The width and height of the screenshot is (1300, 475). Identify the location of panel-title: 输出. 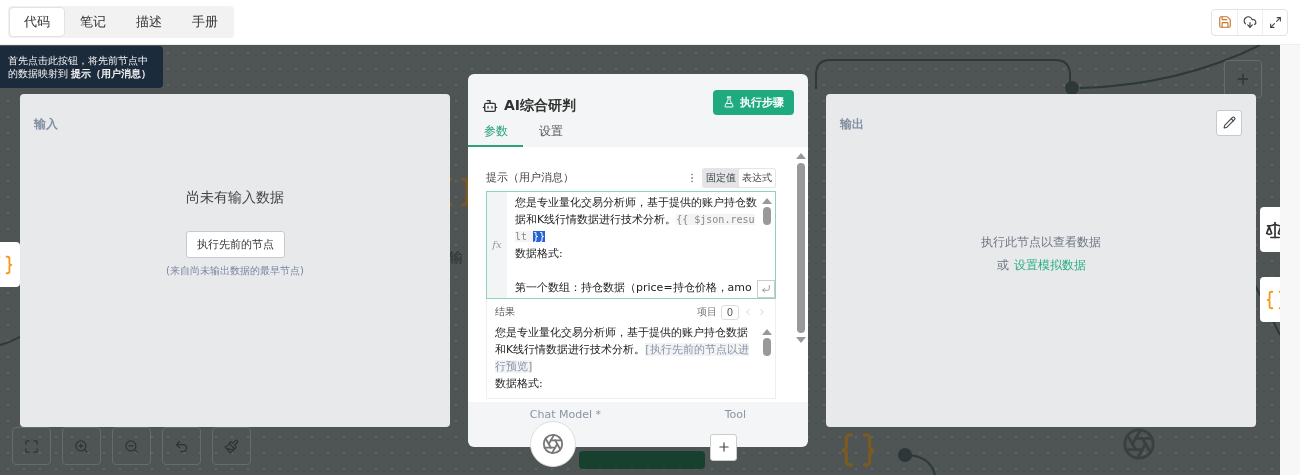
(852, 124).